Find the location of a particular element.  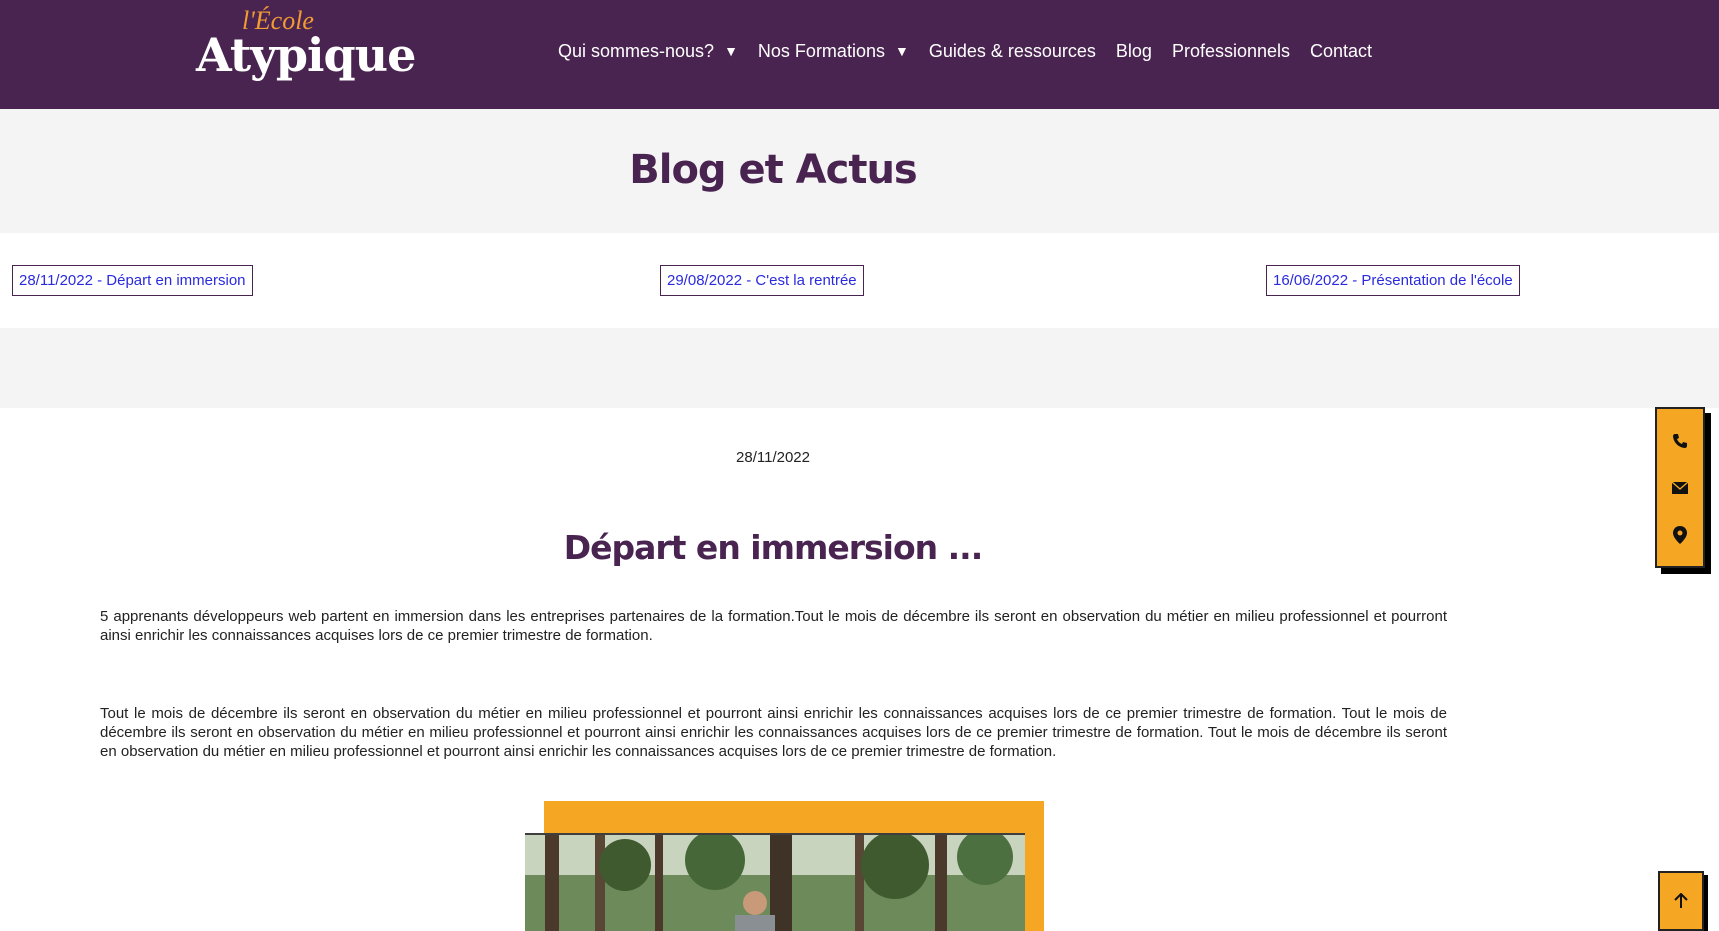

nav-item-label: Qui sommes-nous? is located at coordinates (636, 50).